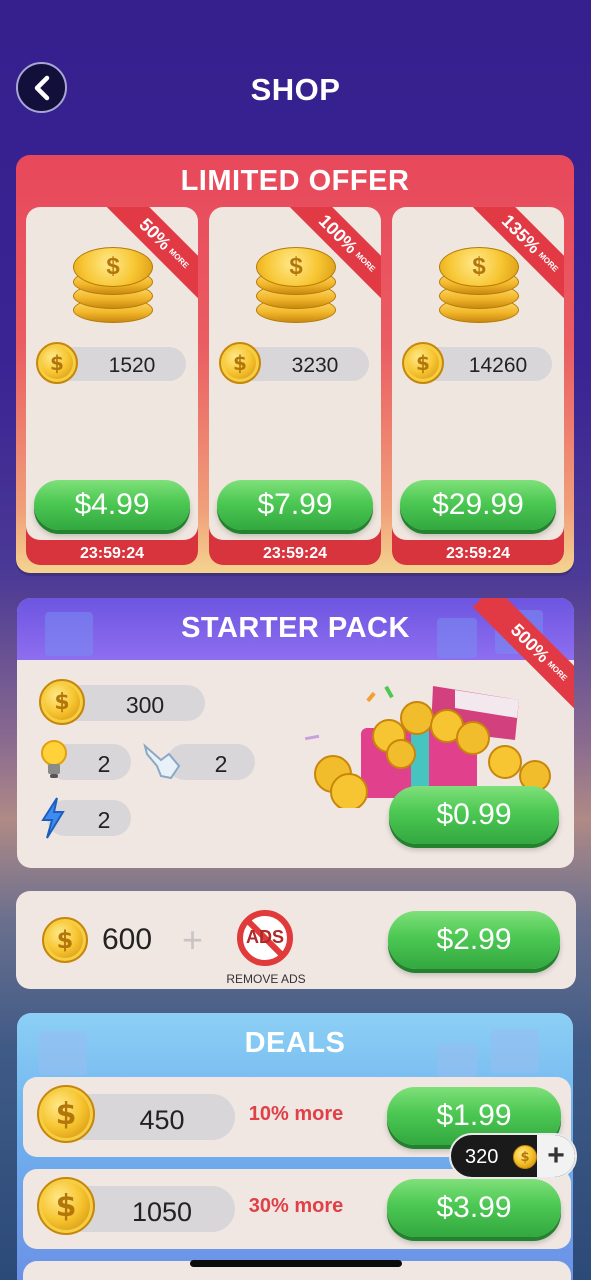  Describe the element at coordinates (295, 181) in the screenshot. I see `limited-offer-title: LIMITED OFFER` at that location.